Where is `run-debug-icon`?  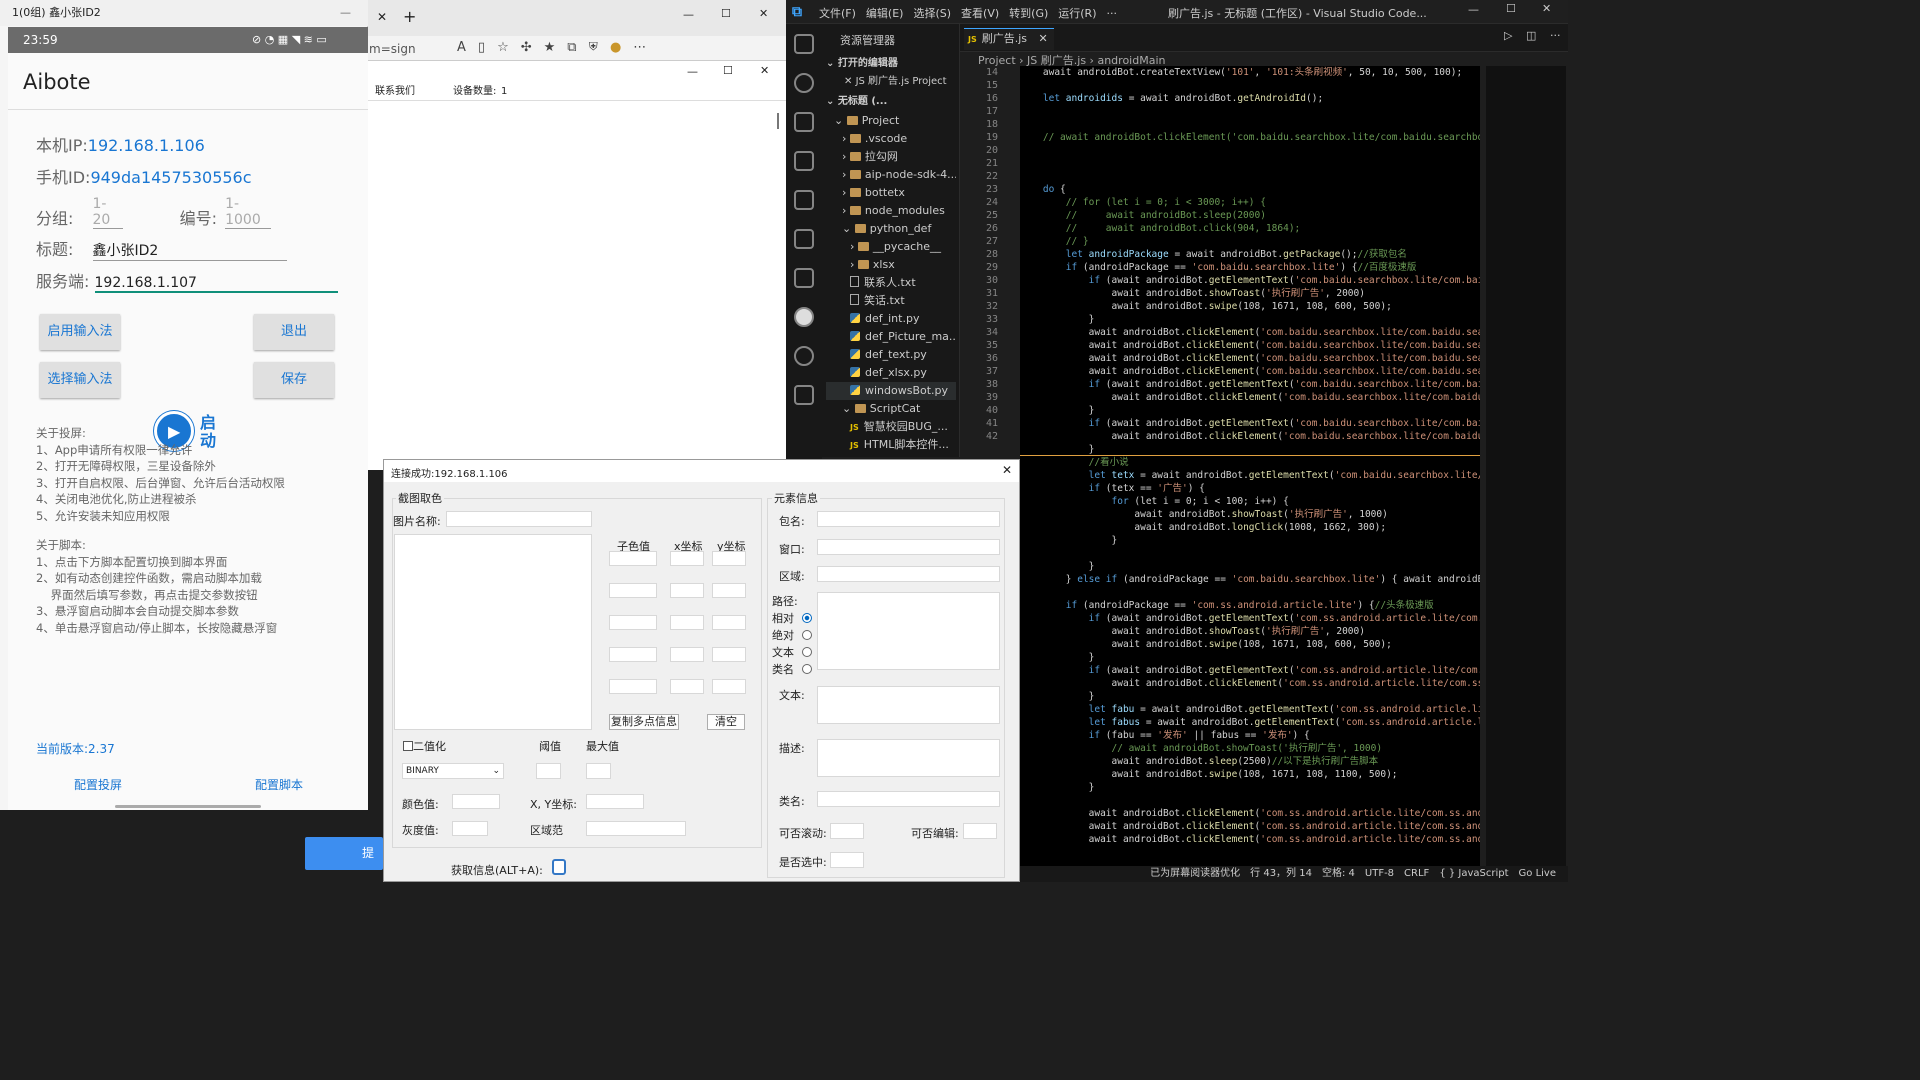 run-debug-icon is located at coordinates (804, 161).